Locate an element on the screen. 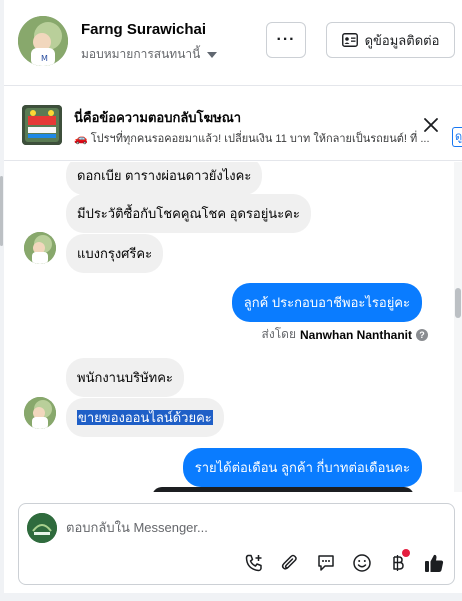 This screenshot has height=601, width=462. contact-card-icon is located at coordinates (349, 40).